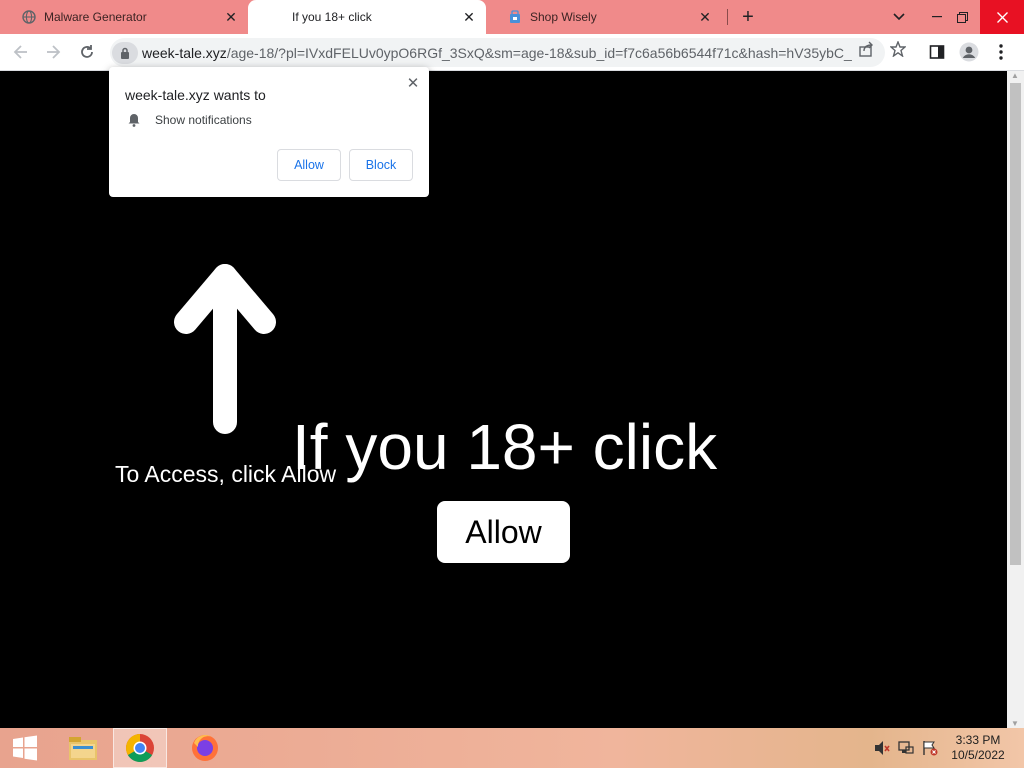  What do you see at coordinates (413, 83) in the screenshot?
I see `popup-close-icon: ✕` at bounding box center [413, 83].